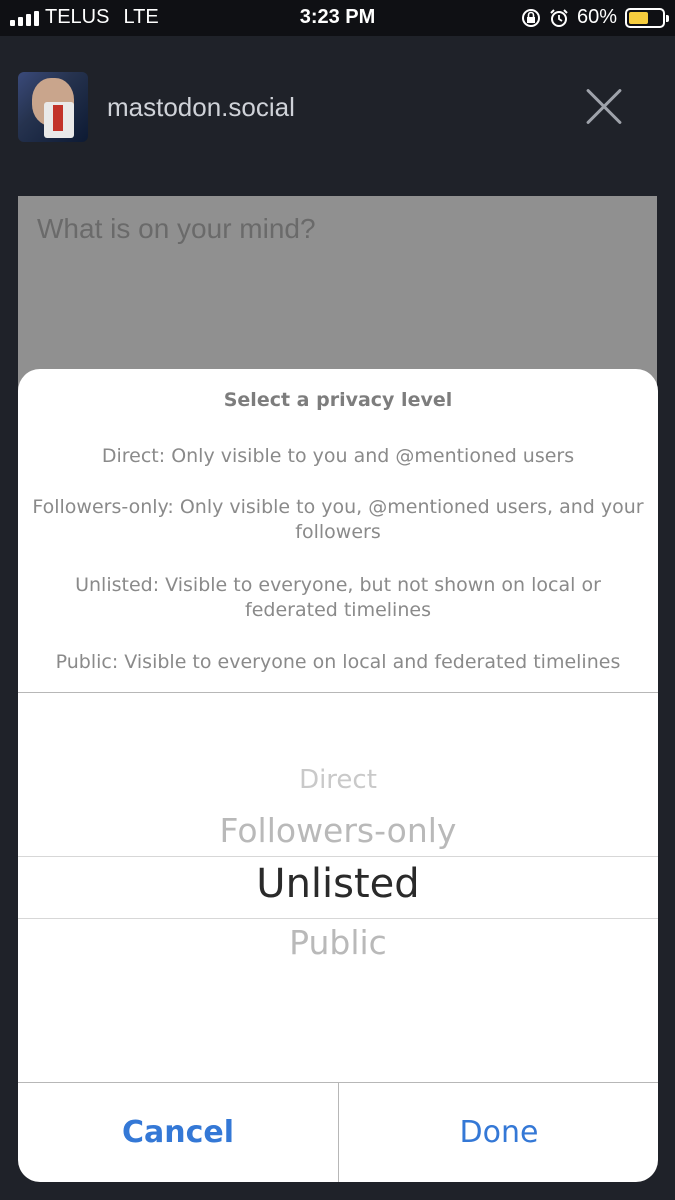 The image size is (675, 1200). What do you see at coordinates (338, 830) in the screenshot?
I see `picker-option-followers-only: Followers-only` at bounding box center [338, 830].